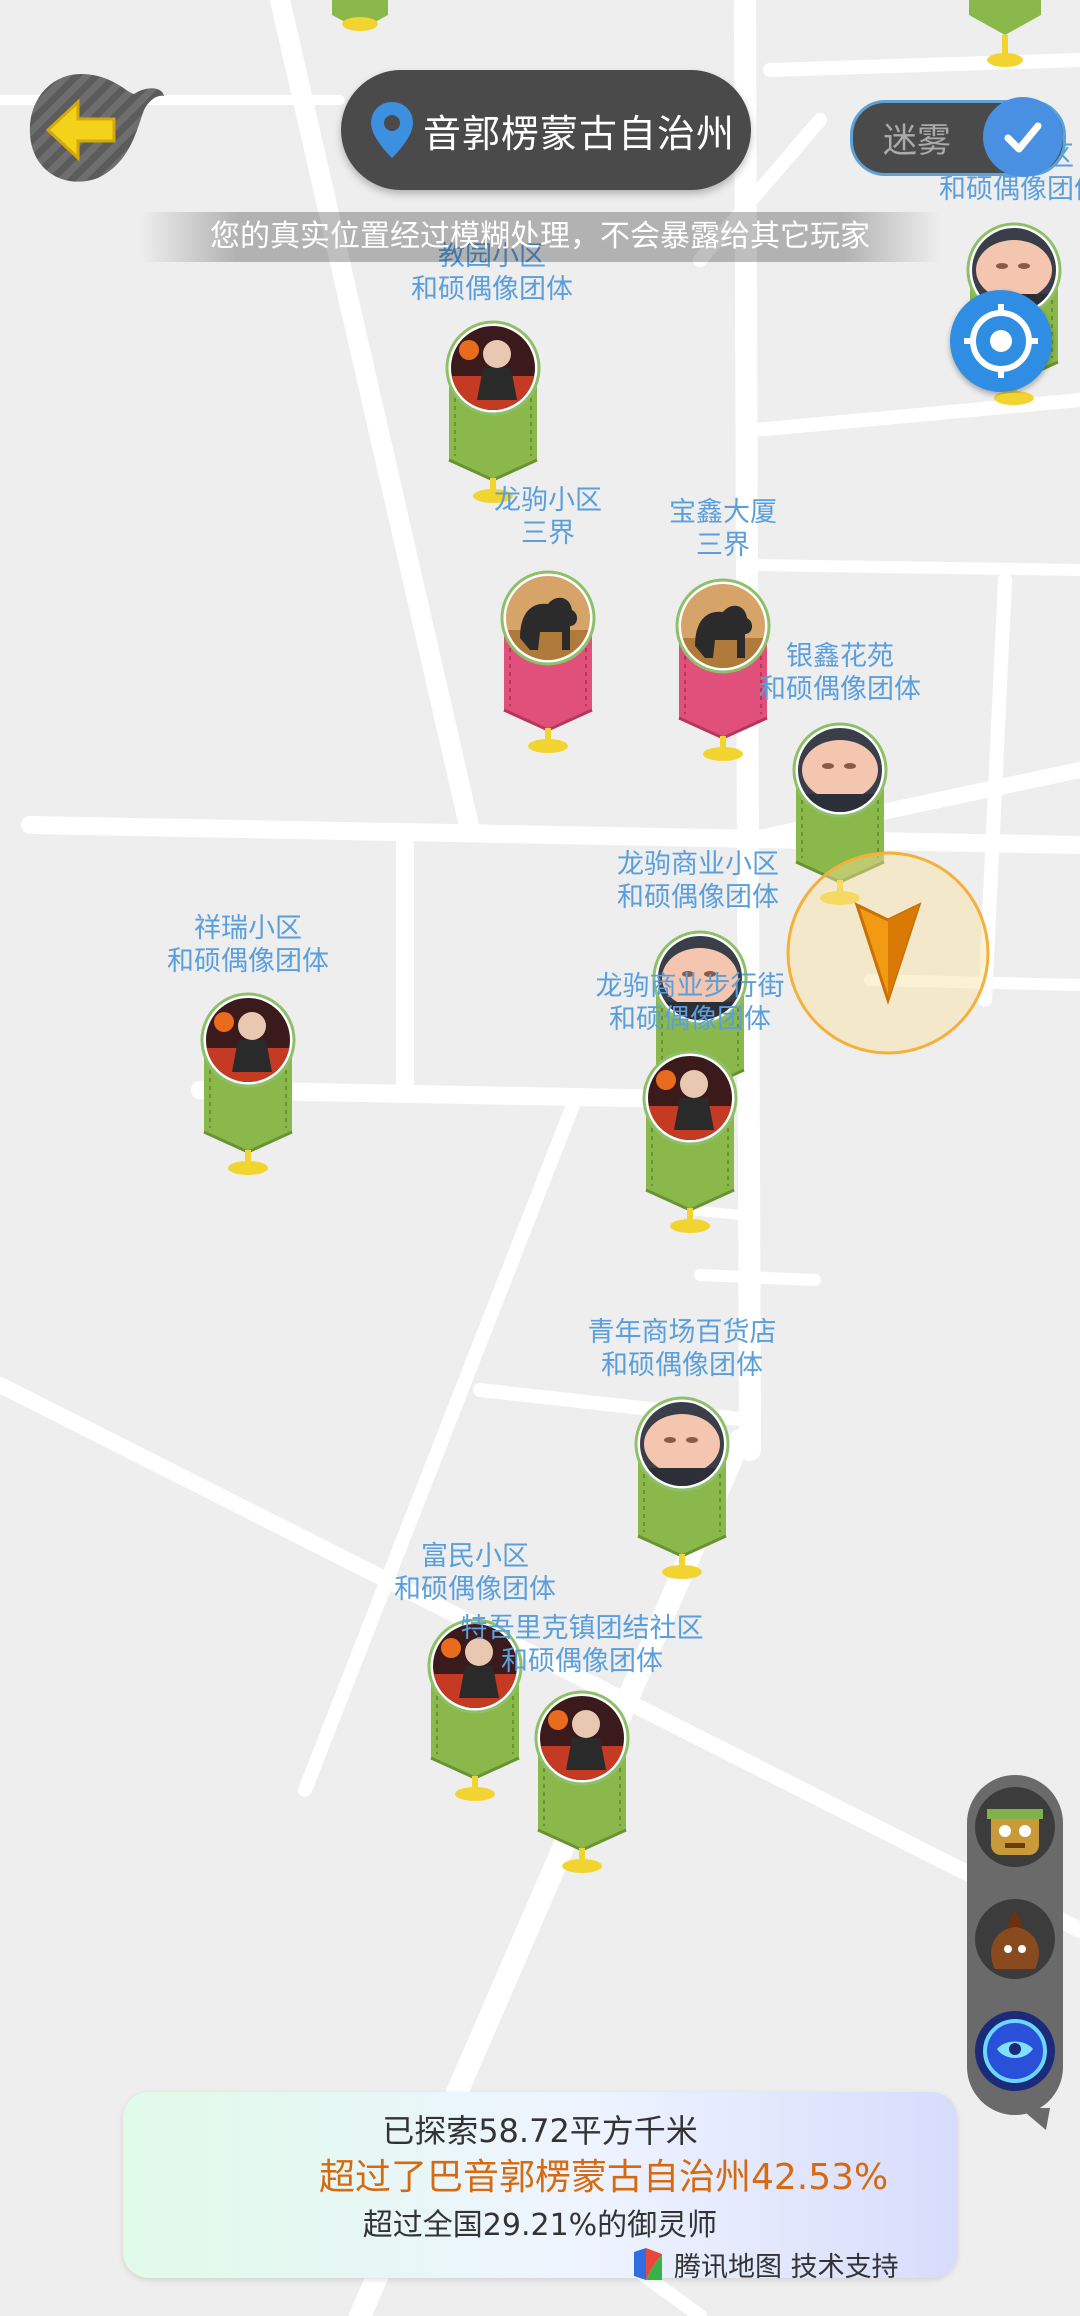 The width and height of the screenshot is (1080, 2316). Describe the element at coordinates (840, 656) in the screenshot. I see `marker-place-name: 银鑫花苑` at that location.